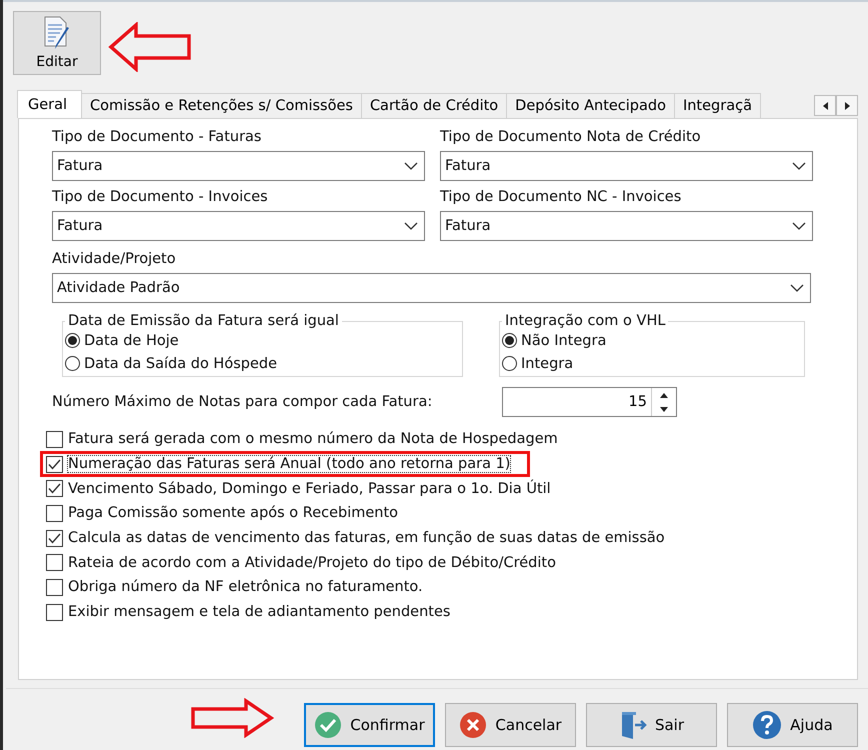 The height and width of the screenshot is (750, 868). Describe the element at coordinates (585, 321) in the screenshot. I see `group-title: Integração com o VHL` at that location.